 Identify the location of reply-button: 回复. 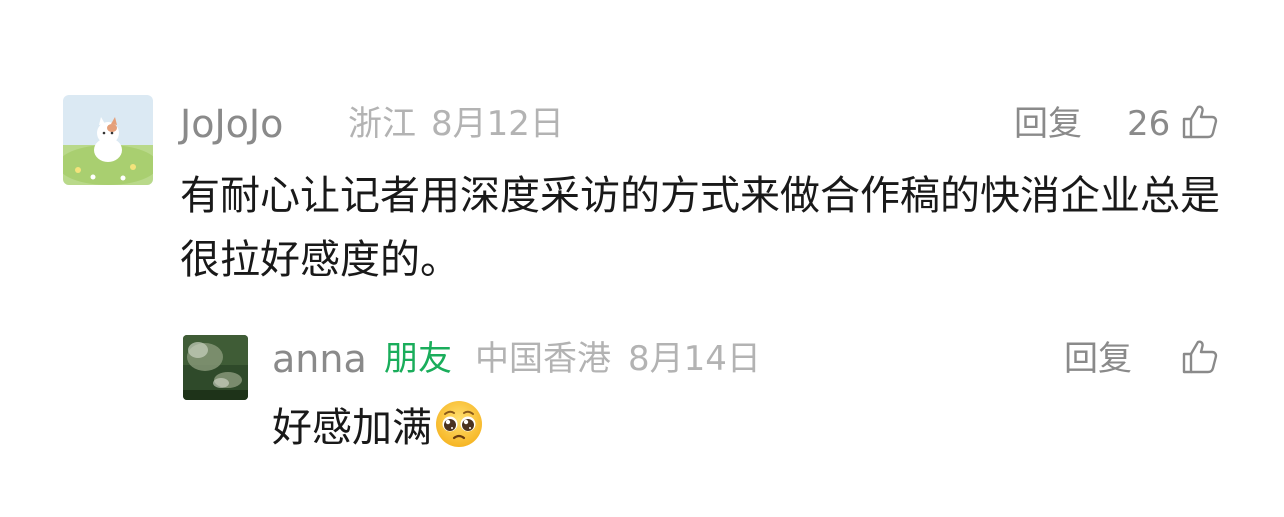
(1048, 124).